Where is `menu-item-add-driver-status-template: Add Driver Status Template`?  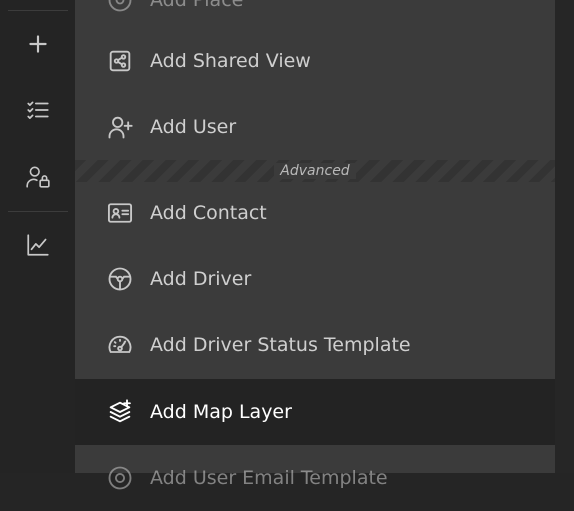 menu-item-add-driver-status-template: Add Driver Status Template is located at coordinates (315, 345).